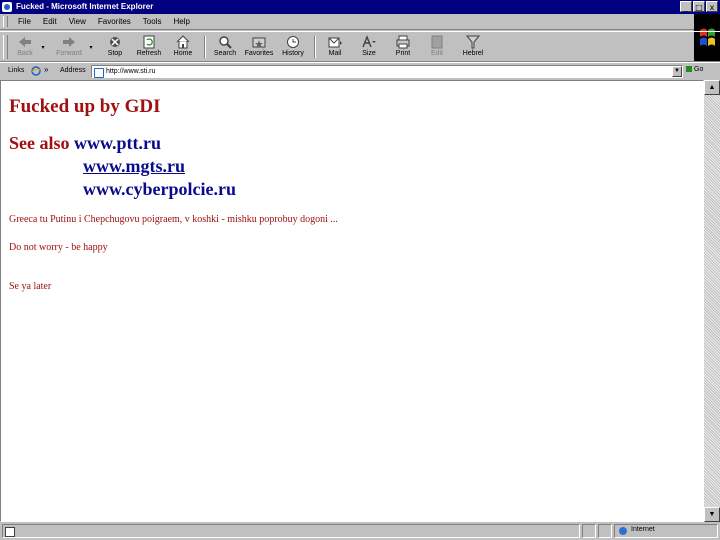 This screenshot has width=720, height=540. Describe the element at coordinates (16, 70) in the screenshot. I see `links-label: Links` at that location.